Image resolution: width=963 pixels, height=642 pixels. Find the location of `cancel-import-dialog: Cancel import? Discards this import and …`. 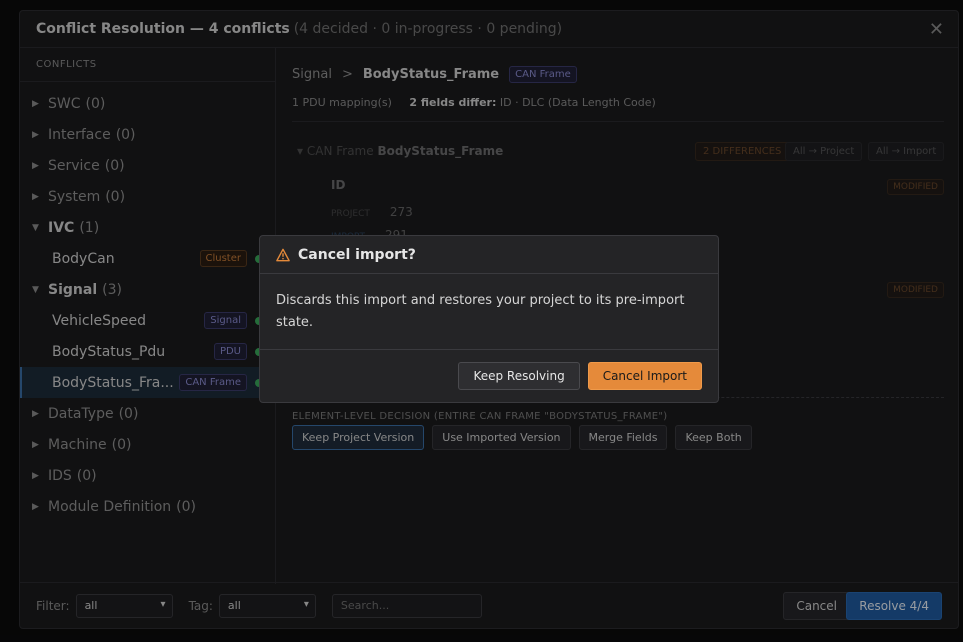

cancel-import-dialog: Cancel import? Discards this import and … is located at coordinates (489, 319).